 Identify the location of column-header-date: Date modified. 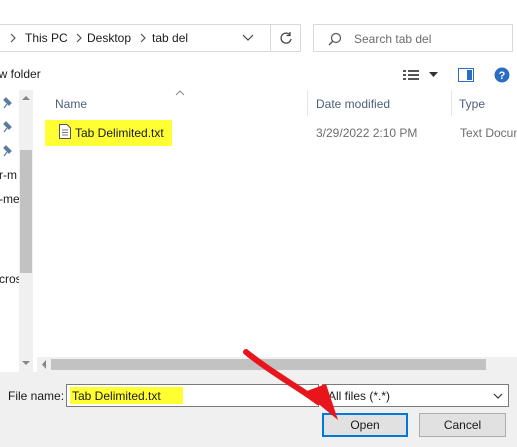
(353, 104).